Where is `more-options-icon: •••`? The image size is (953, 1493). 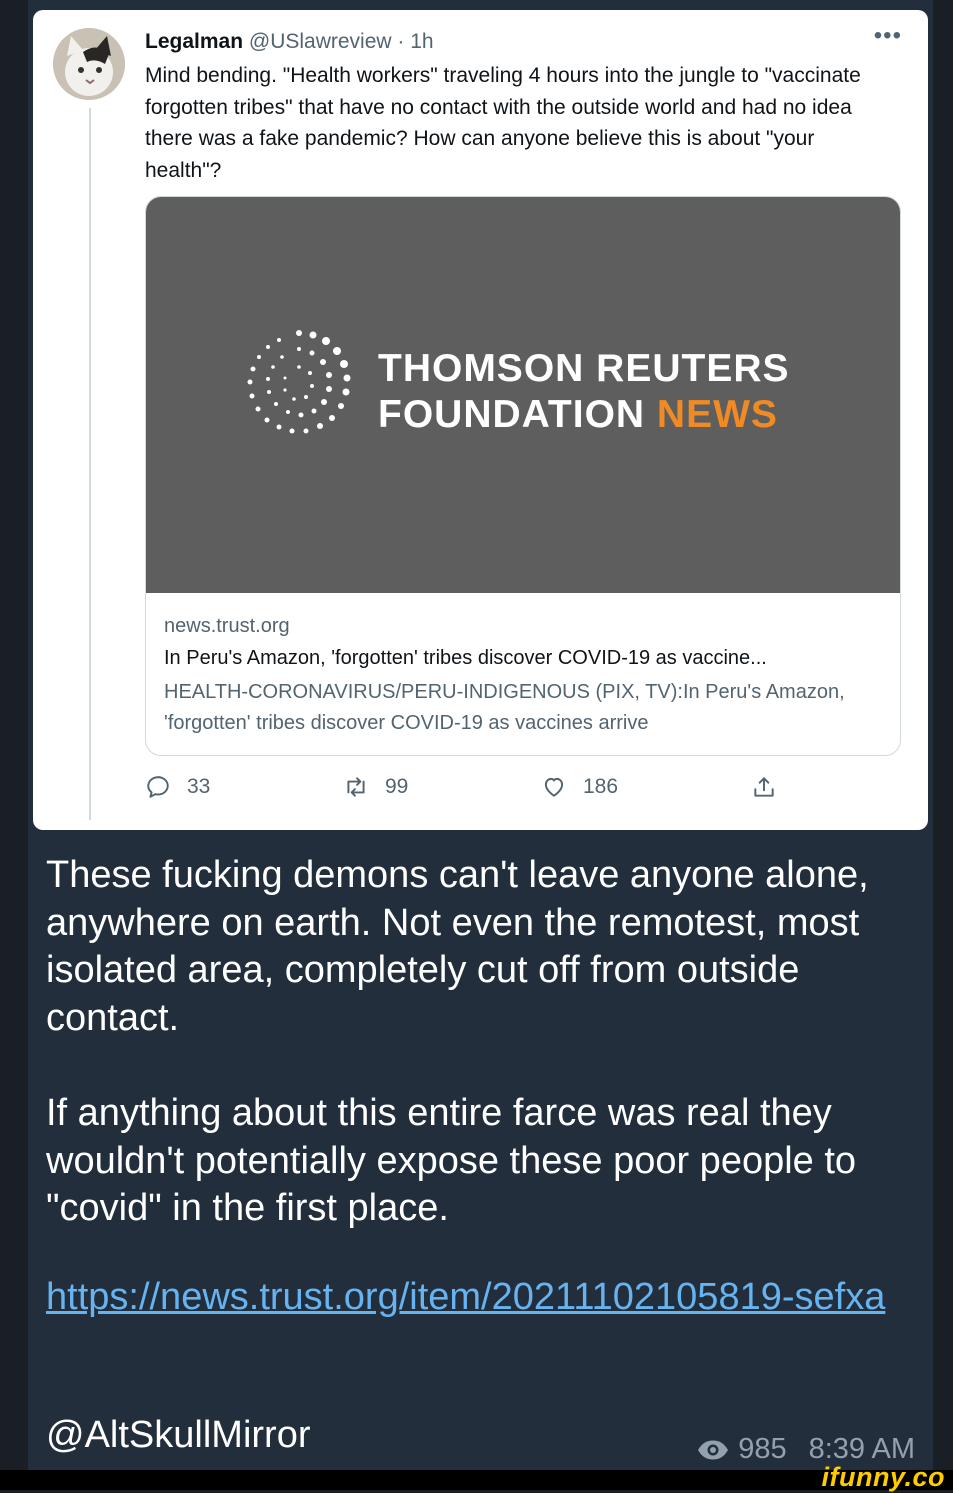 more-options-icon: ••• is located at coordinates (888, 36).